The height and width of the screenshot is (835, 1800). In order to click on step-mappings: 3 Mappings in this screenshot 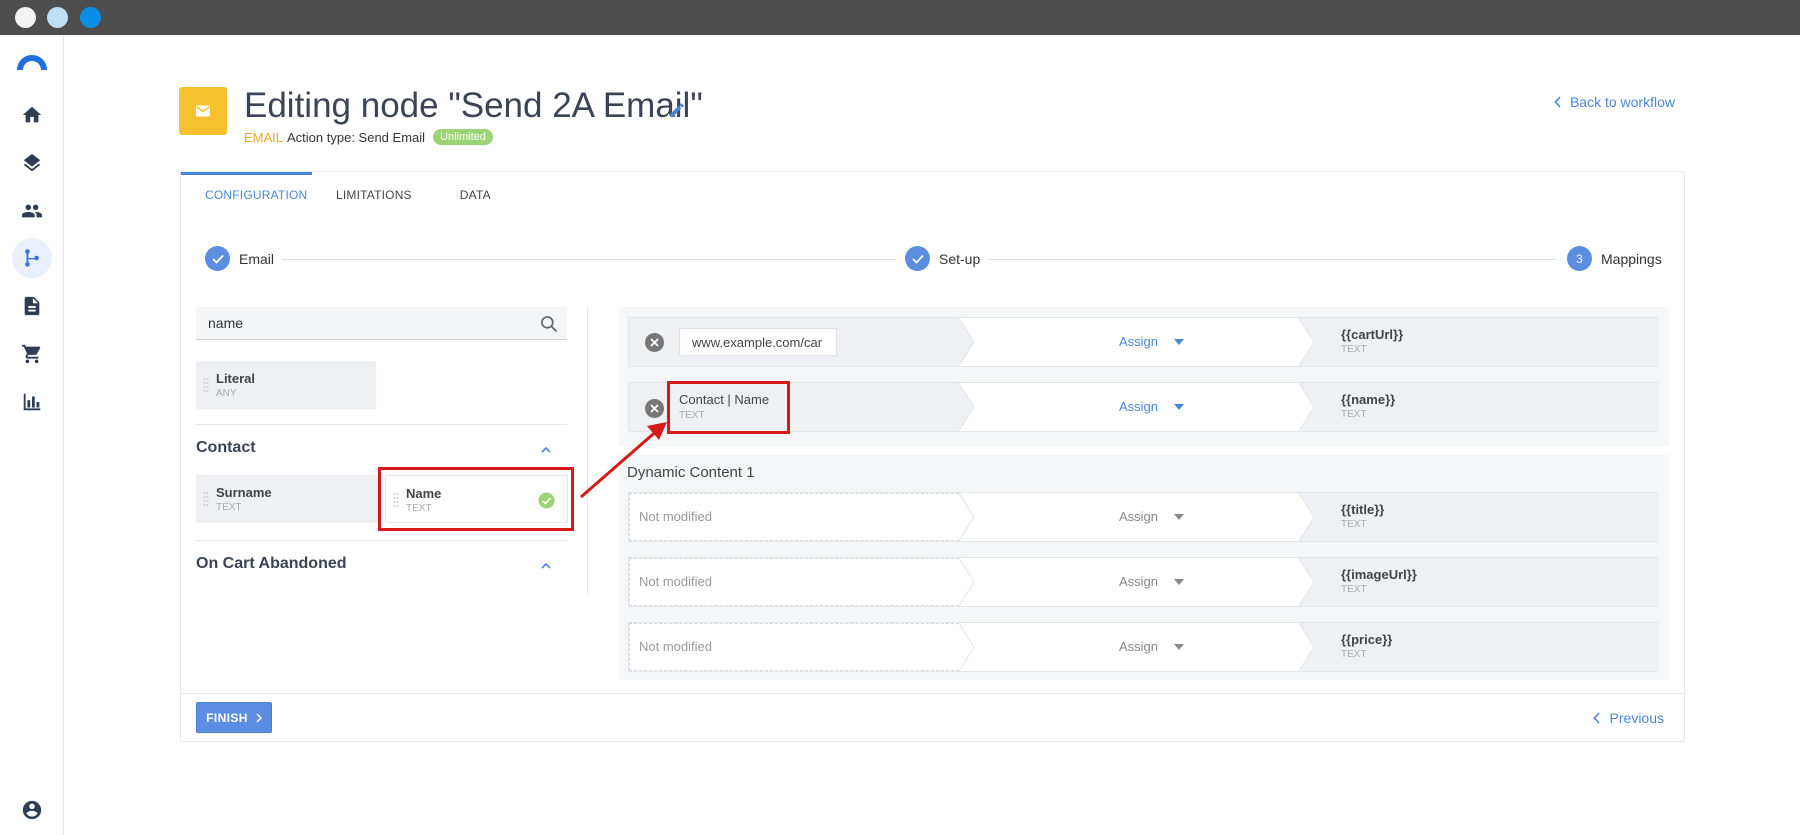, I will do `click(1614, 258)`.